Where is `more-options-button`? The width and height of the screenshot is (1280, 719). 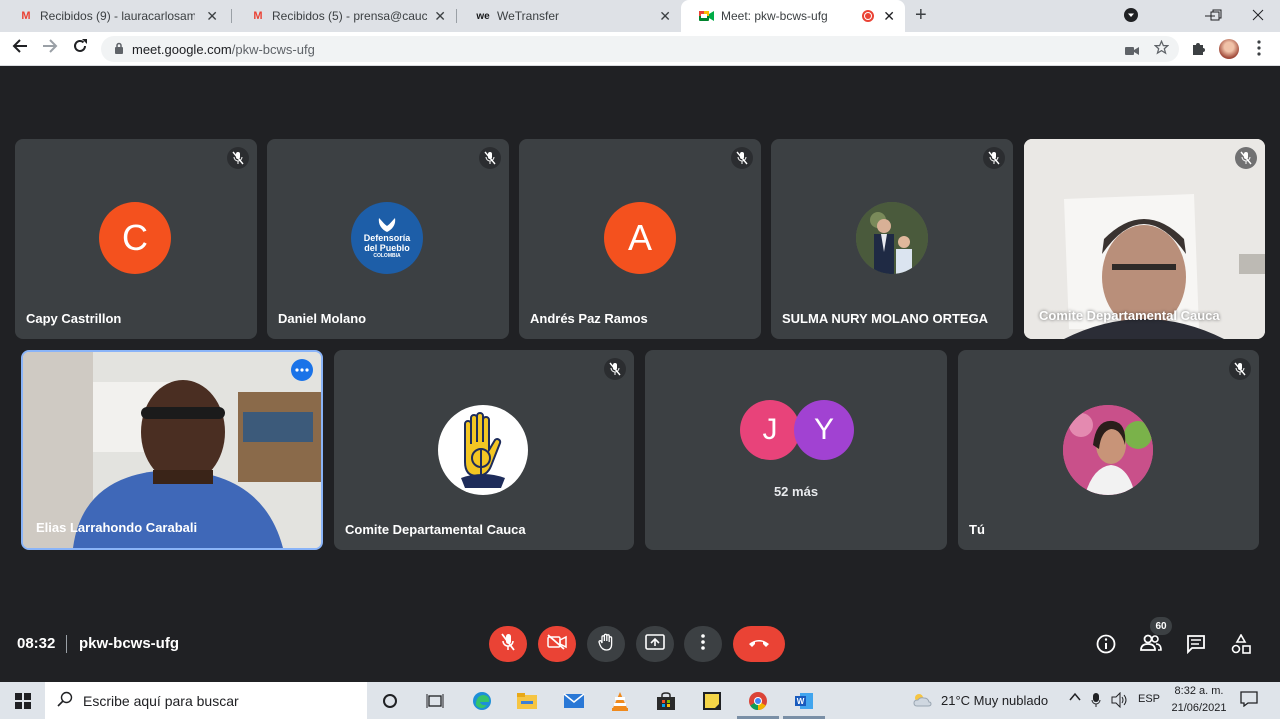 more-options-button is located at coordinates (703, 644).